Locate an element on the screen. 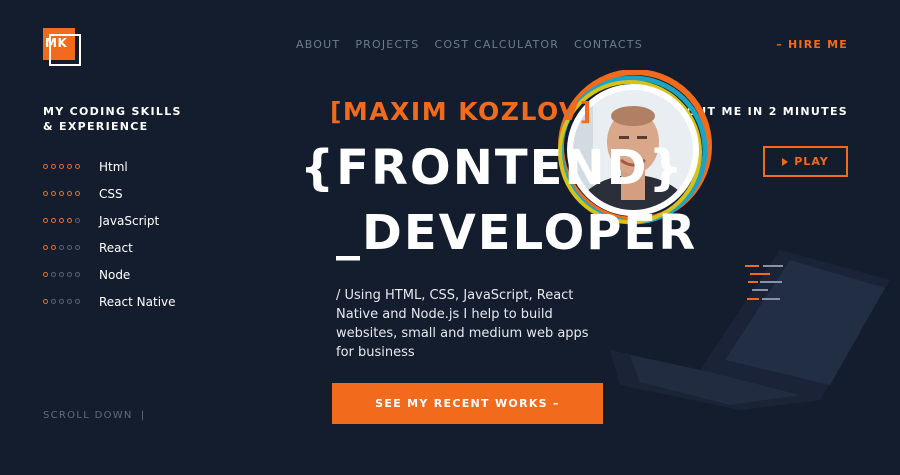  see-recent-works-button: SEE MY RECENT WORKS – is located at coordinates (467, 403).